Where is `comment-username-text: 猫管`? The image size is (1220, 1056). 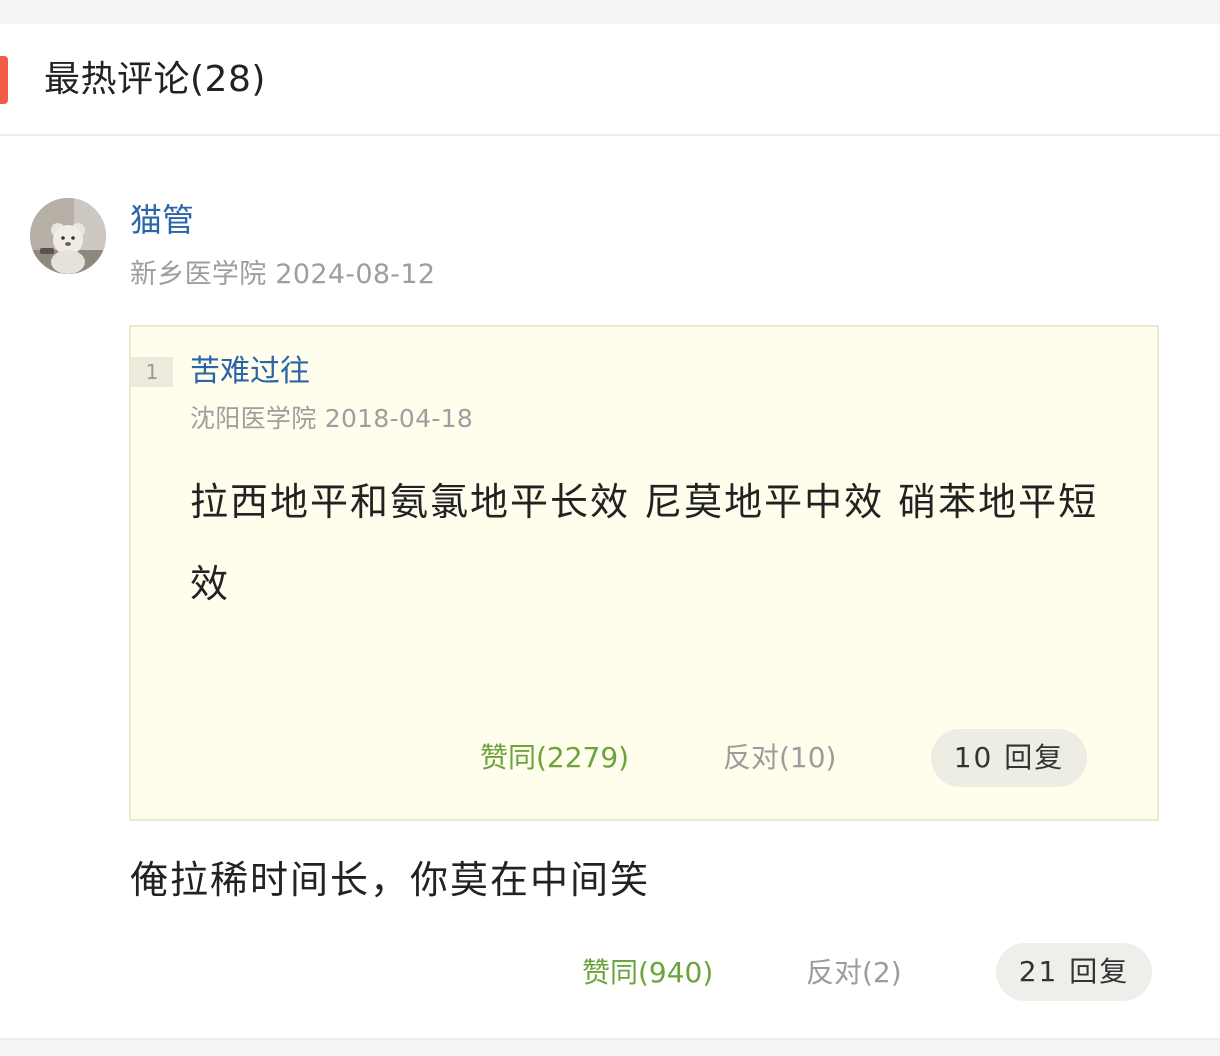
comment-username-text: 猫管 is located at coordinates (162, 220).